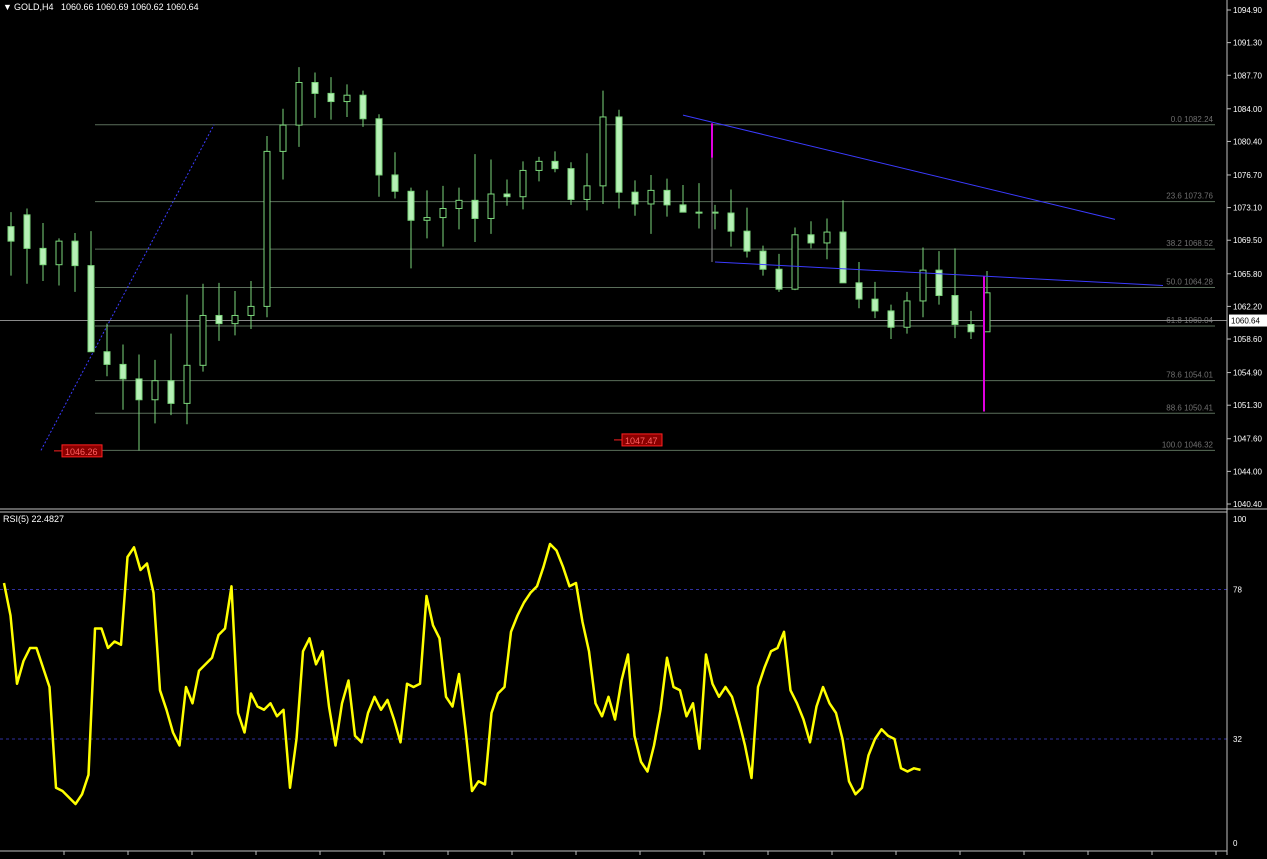 This screenshot has width=1267, height=859. I want to click on rsi-tick-label: 78, so click(1237, 590).